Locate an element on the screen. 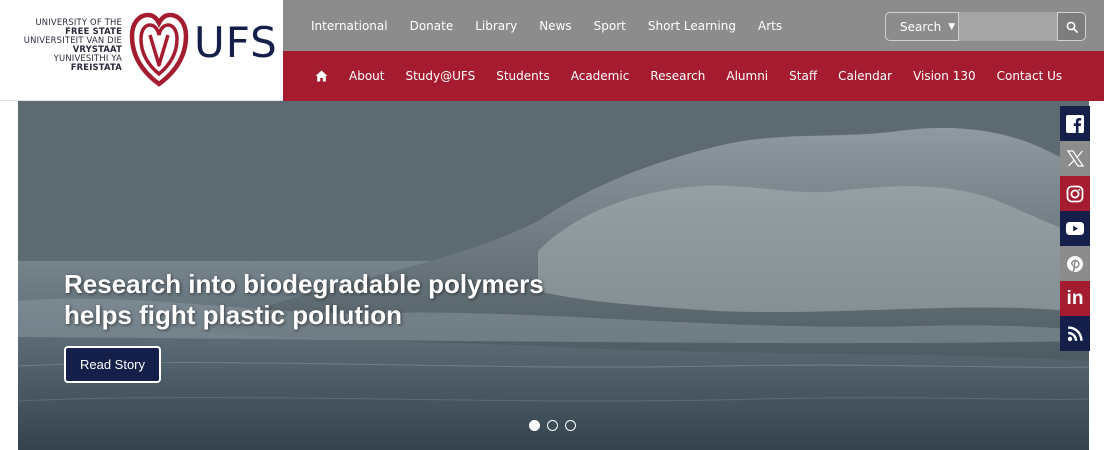 The height and width of the screenshot is (450, 1104). nav-academic: Academic is located at coordinates (600, 76).